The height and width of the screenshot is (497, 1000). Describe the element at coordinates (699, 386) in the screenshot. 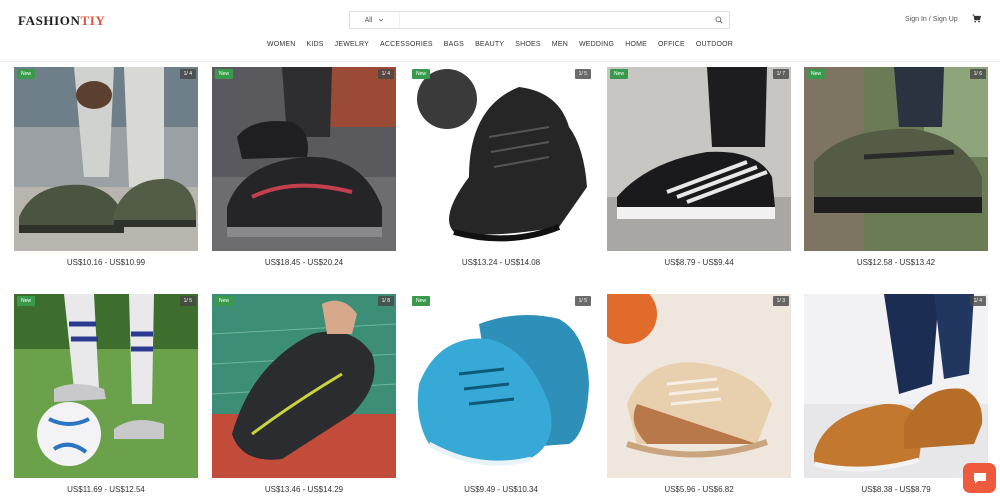

I see `product-image: 1/ 3` at that location.